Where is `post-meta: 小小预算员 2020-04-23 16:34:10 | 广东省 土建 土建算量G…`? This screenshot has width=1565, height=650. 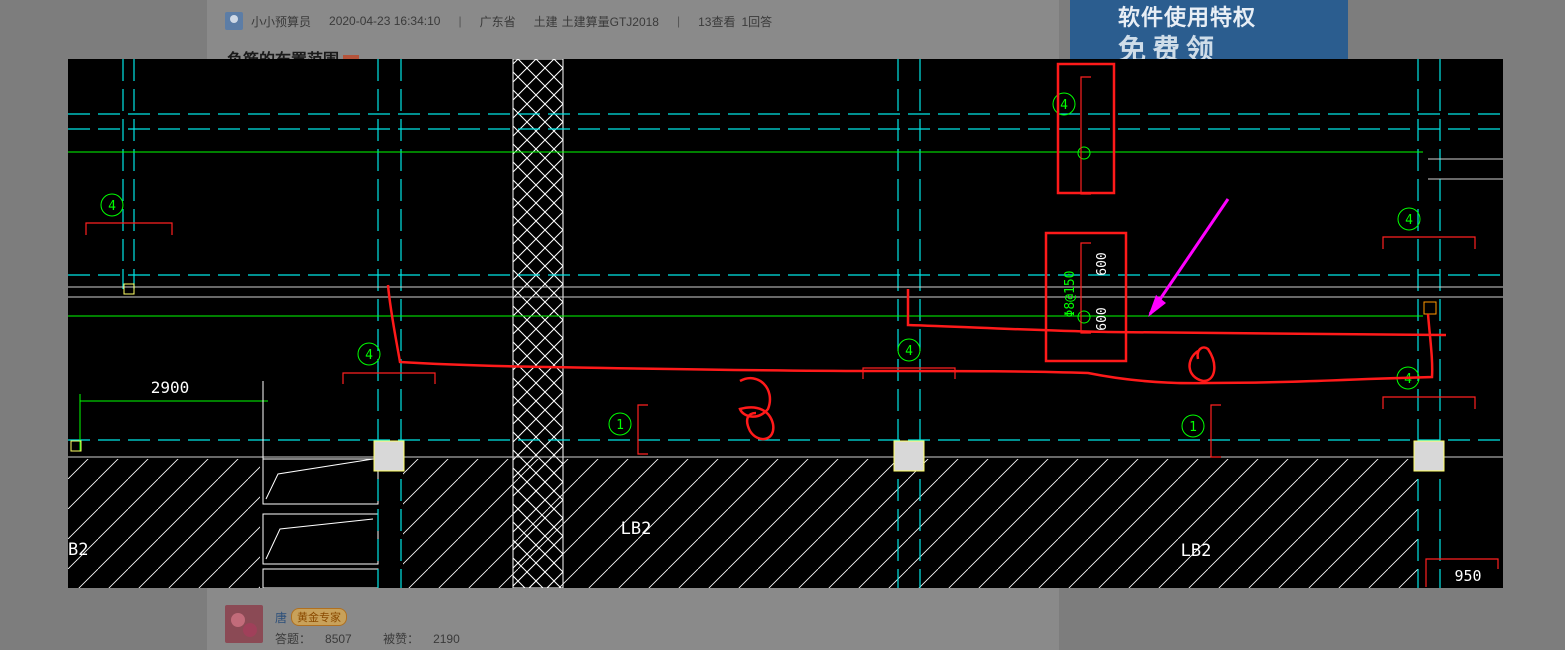 post-meta: 小小预算员 2020-04-23 16:34:10 | 广东省 土建 土建算量G… is located at coordinates (507, 21).